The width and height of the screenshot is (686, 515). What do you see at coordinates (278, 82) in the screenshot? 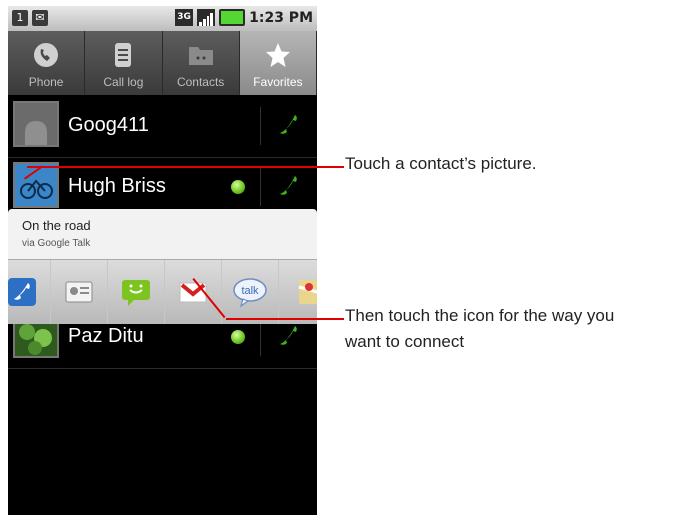
I see `tab-label: Favorites` at bounding box center [278, 82].